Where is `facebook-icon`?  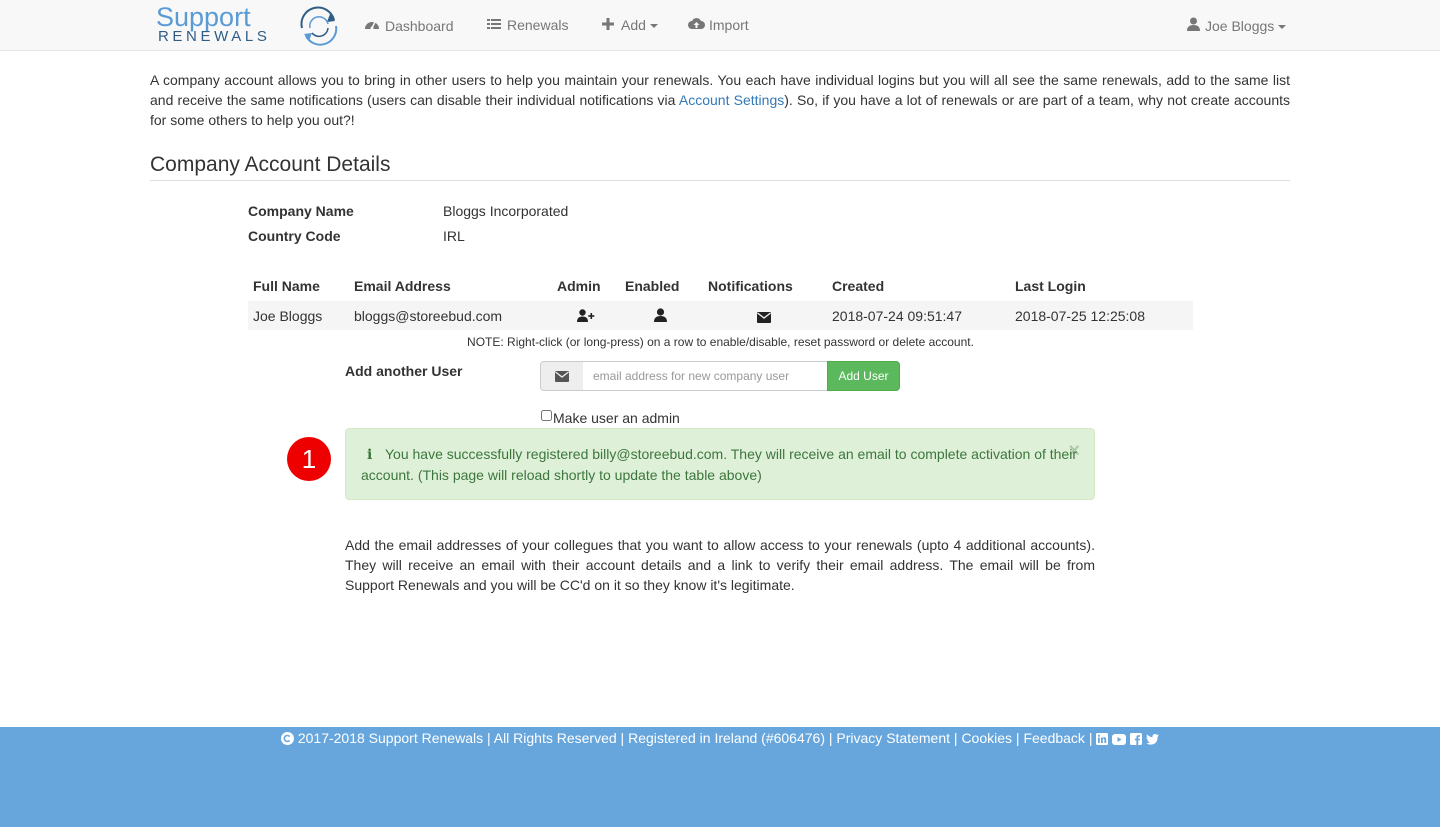 facebook-icon is located at coordinates (1136, 740).